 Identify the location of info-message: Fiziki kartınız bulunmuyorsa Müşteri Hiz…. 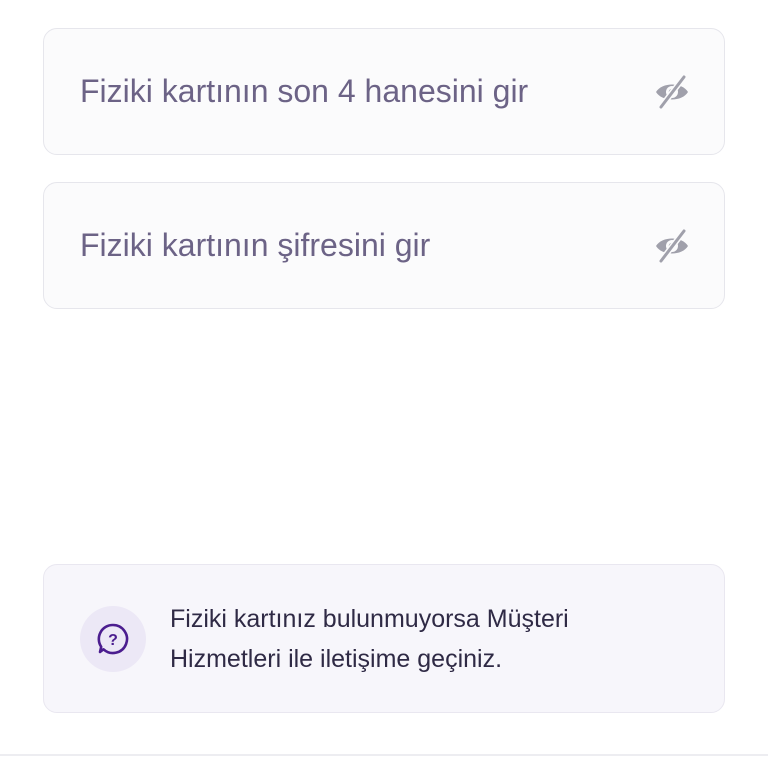
(369, 638).